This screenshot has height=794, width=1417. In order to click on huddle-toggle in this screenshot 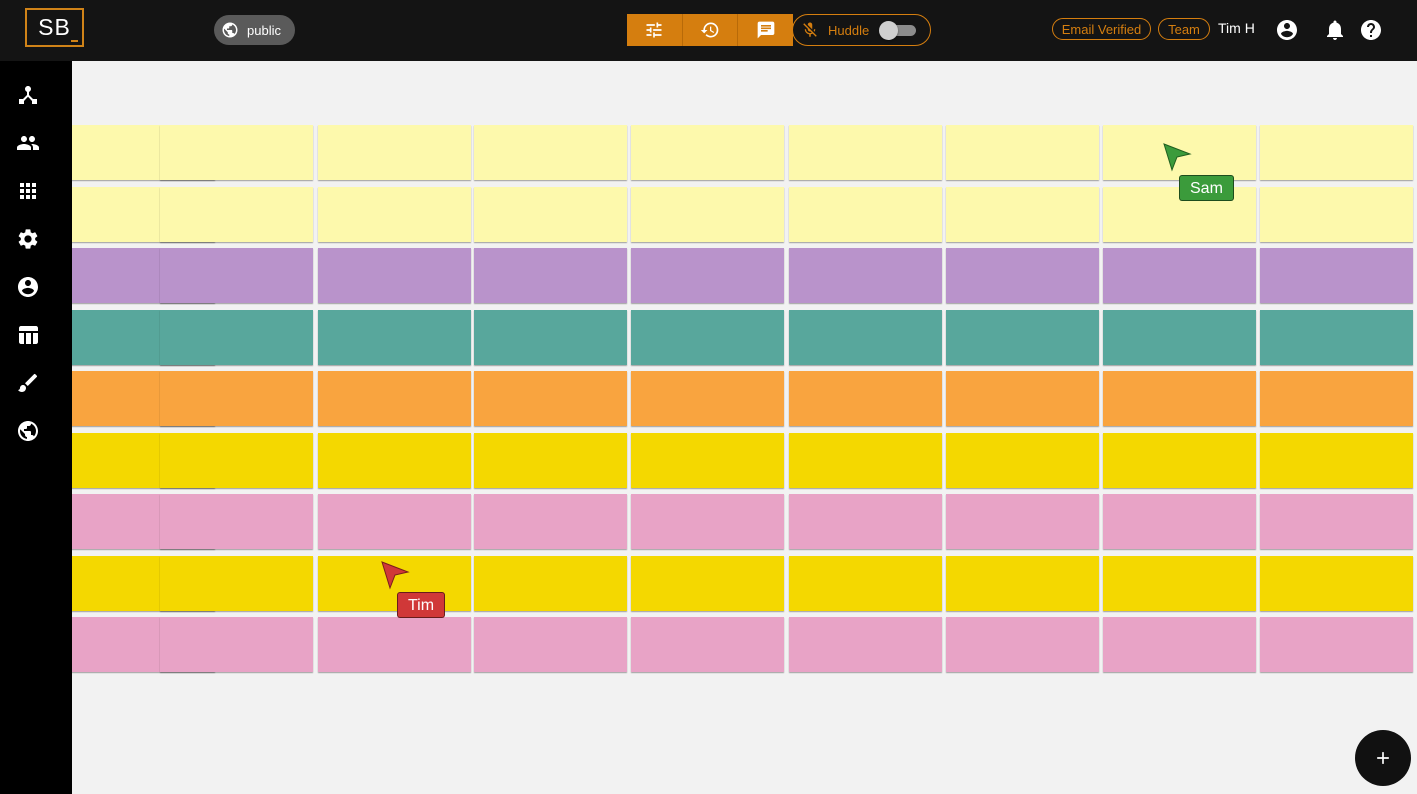, I will do `click(898, 30)`.